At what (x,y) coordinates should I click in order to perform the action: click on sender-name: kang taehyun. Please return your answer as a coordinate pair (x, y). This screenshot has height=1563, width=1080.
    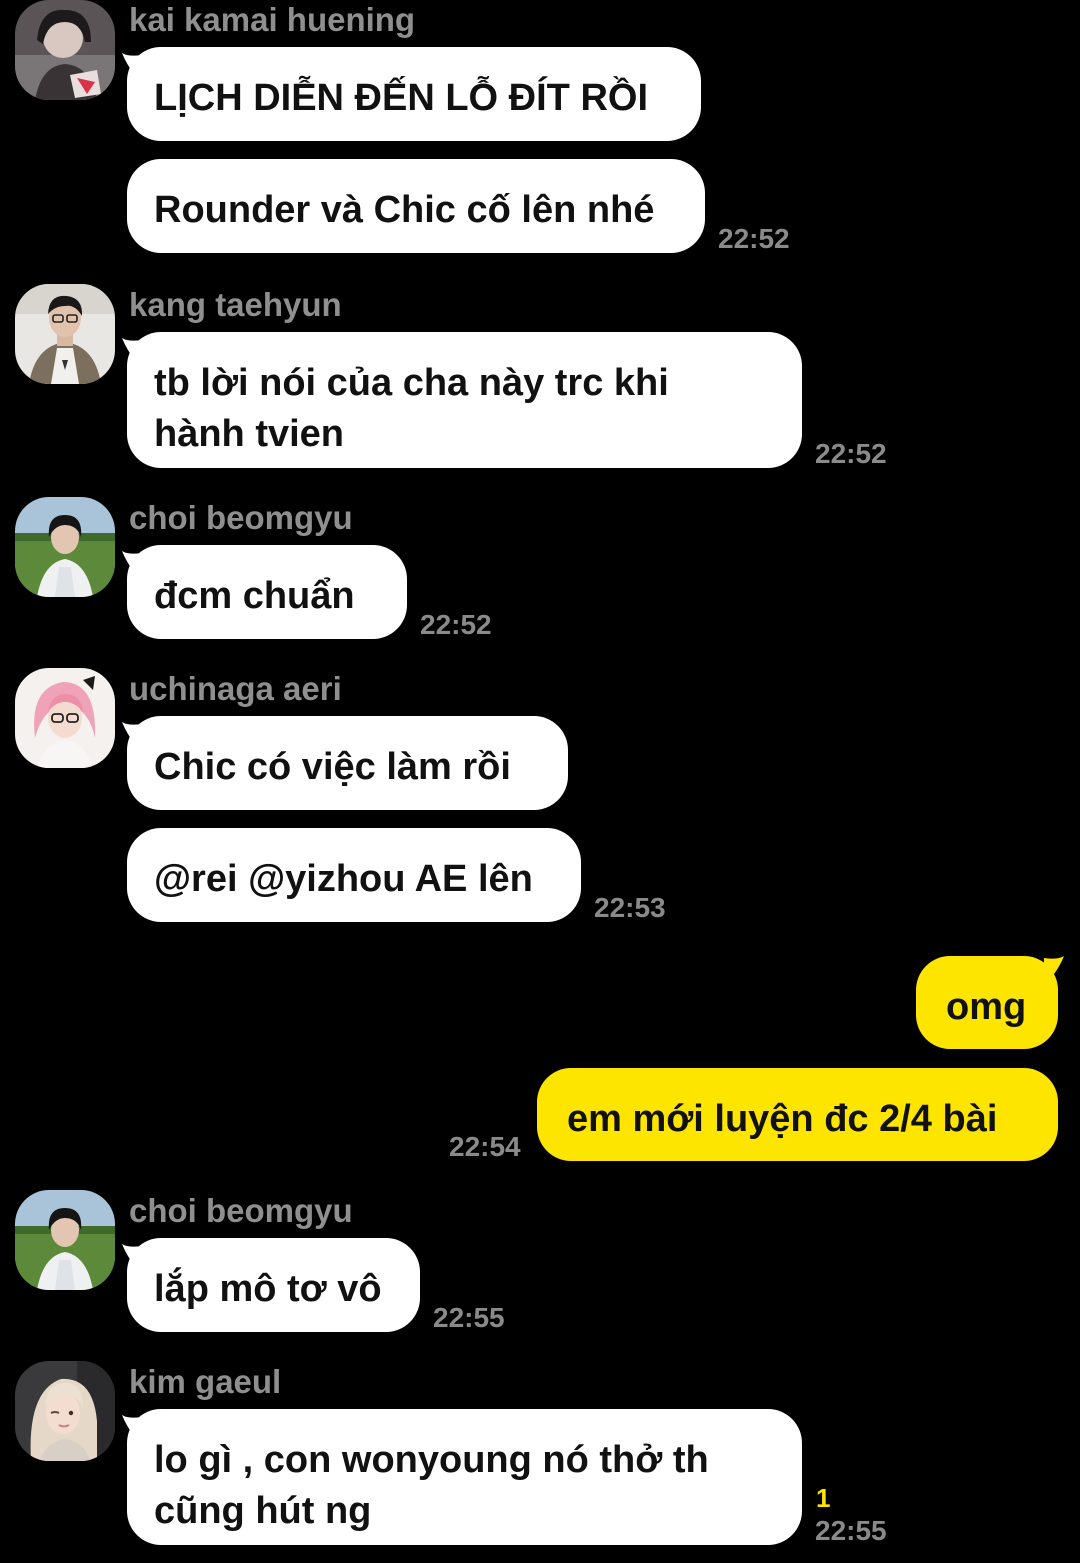
    Looking at the image, I should click on (235, 304).